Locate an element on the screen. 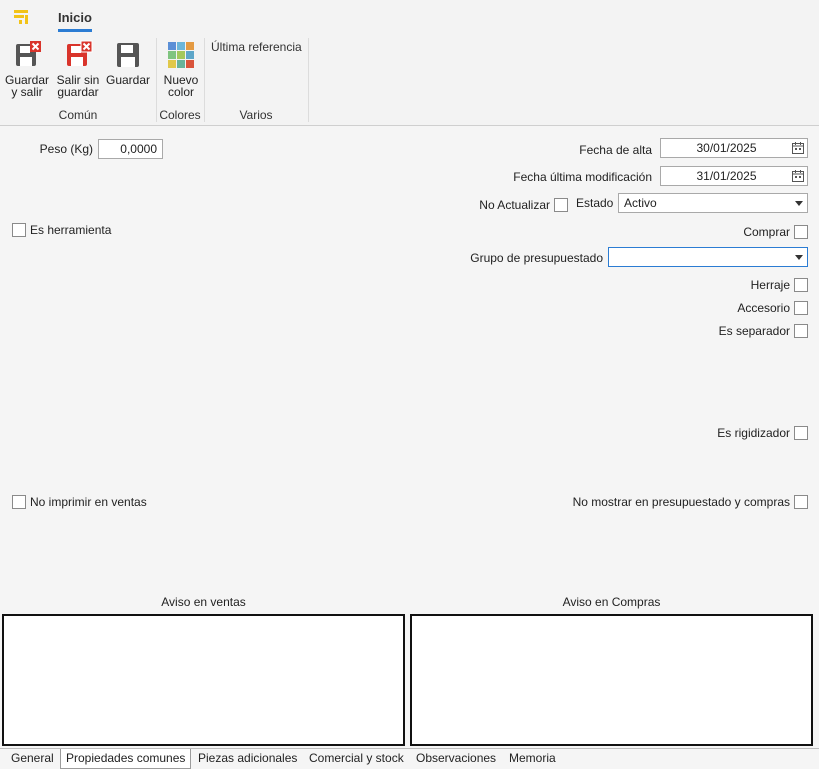 The width and height of the screenshot is (819, 769). no-imprimir-checkbox is located at coordinates (19, 502).